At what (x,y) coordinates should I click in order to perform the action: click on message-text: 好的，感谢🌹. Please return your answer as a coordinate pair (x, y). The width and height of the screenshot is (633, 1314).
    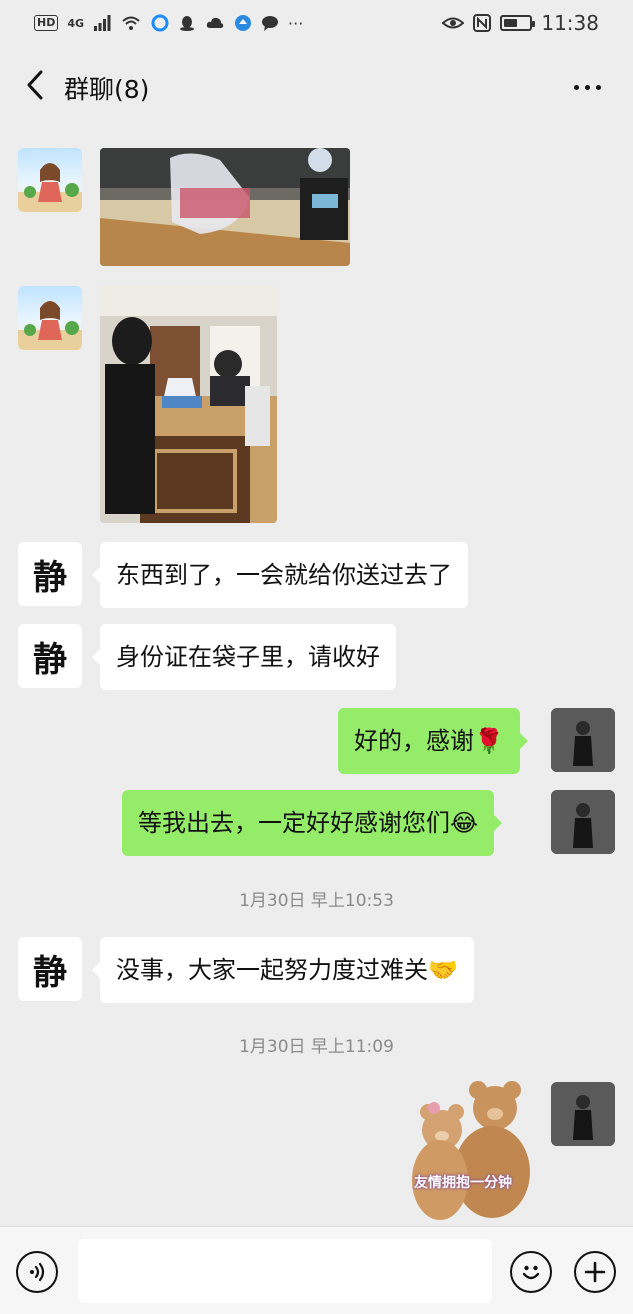
    Looking at the image, I should click on (429, 741).